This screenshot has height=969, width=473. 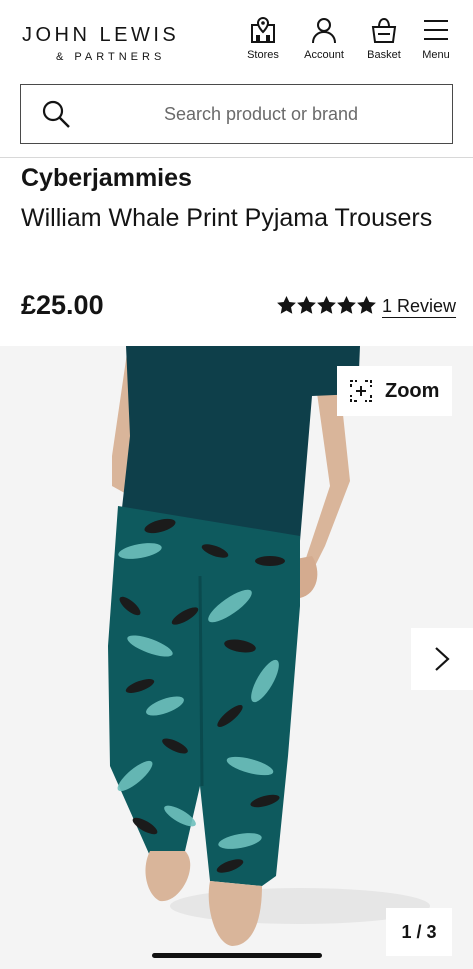 I want to click on next-image-button, so click(x=442, y=659).